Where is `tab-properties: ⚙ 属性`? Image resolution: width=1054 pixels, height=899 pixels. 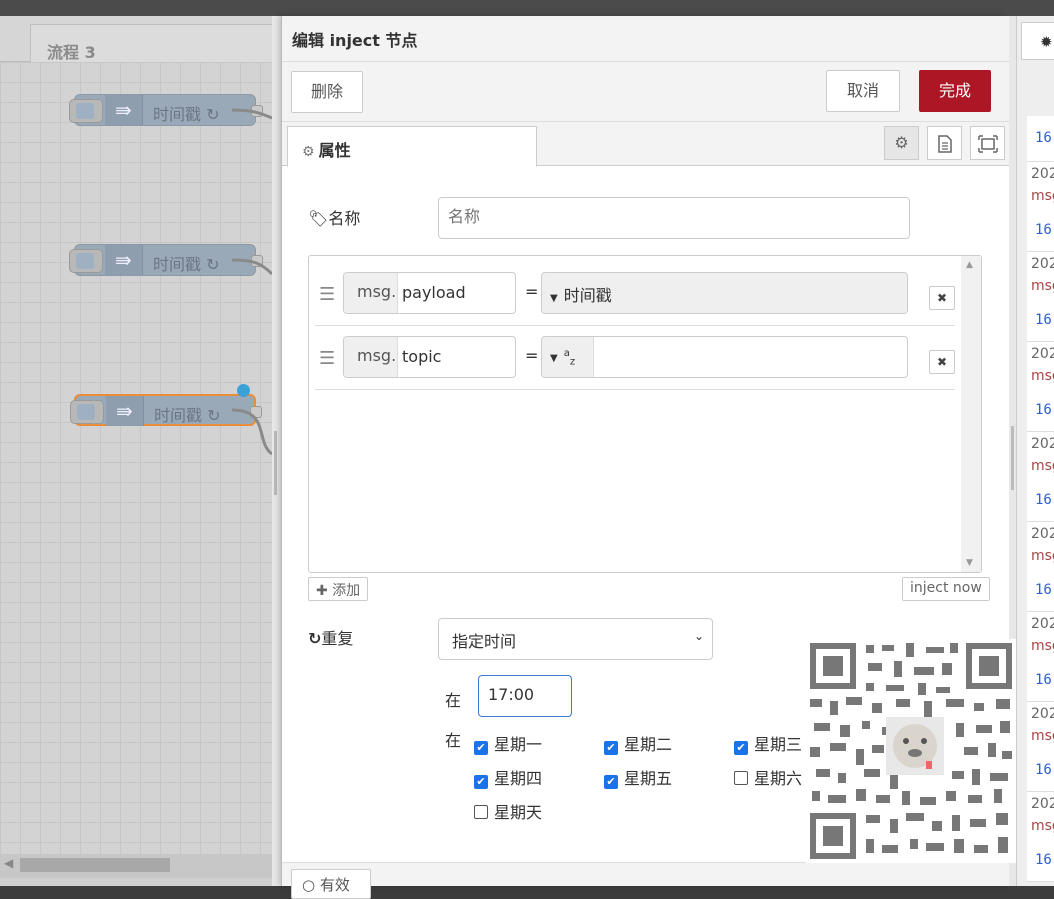
tab-properties: ⚙ 属性 is located at coordinates (412, 146).